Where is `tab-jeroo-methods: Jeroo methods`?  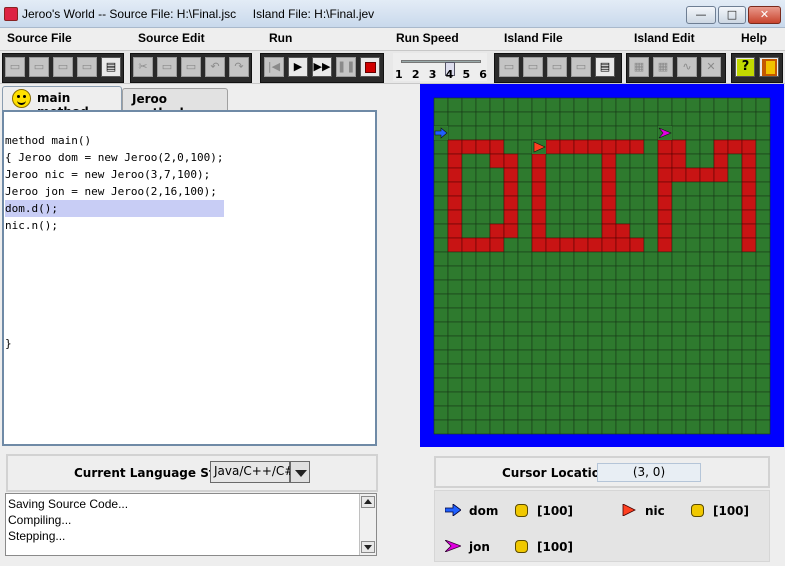
tab-jeroo-methods: Jeroo methods is located at coordinates (175, 104).